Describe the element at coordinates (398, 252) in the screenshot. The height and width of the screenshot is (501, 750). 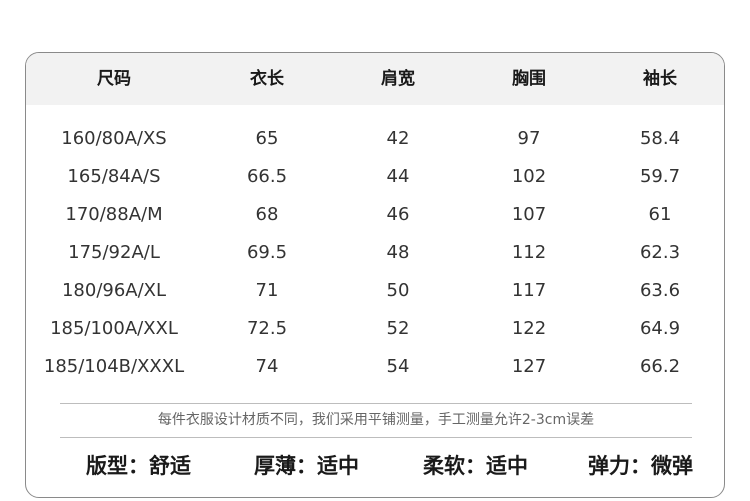
I see `cell-shoulder: 48` at that location.